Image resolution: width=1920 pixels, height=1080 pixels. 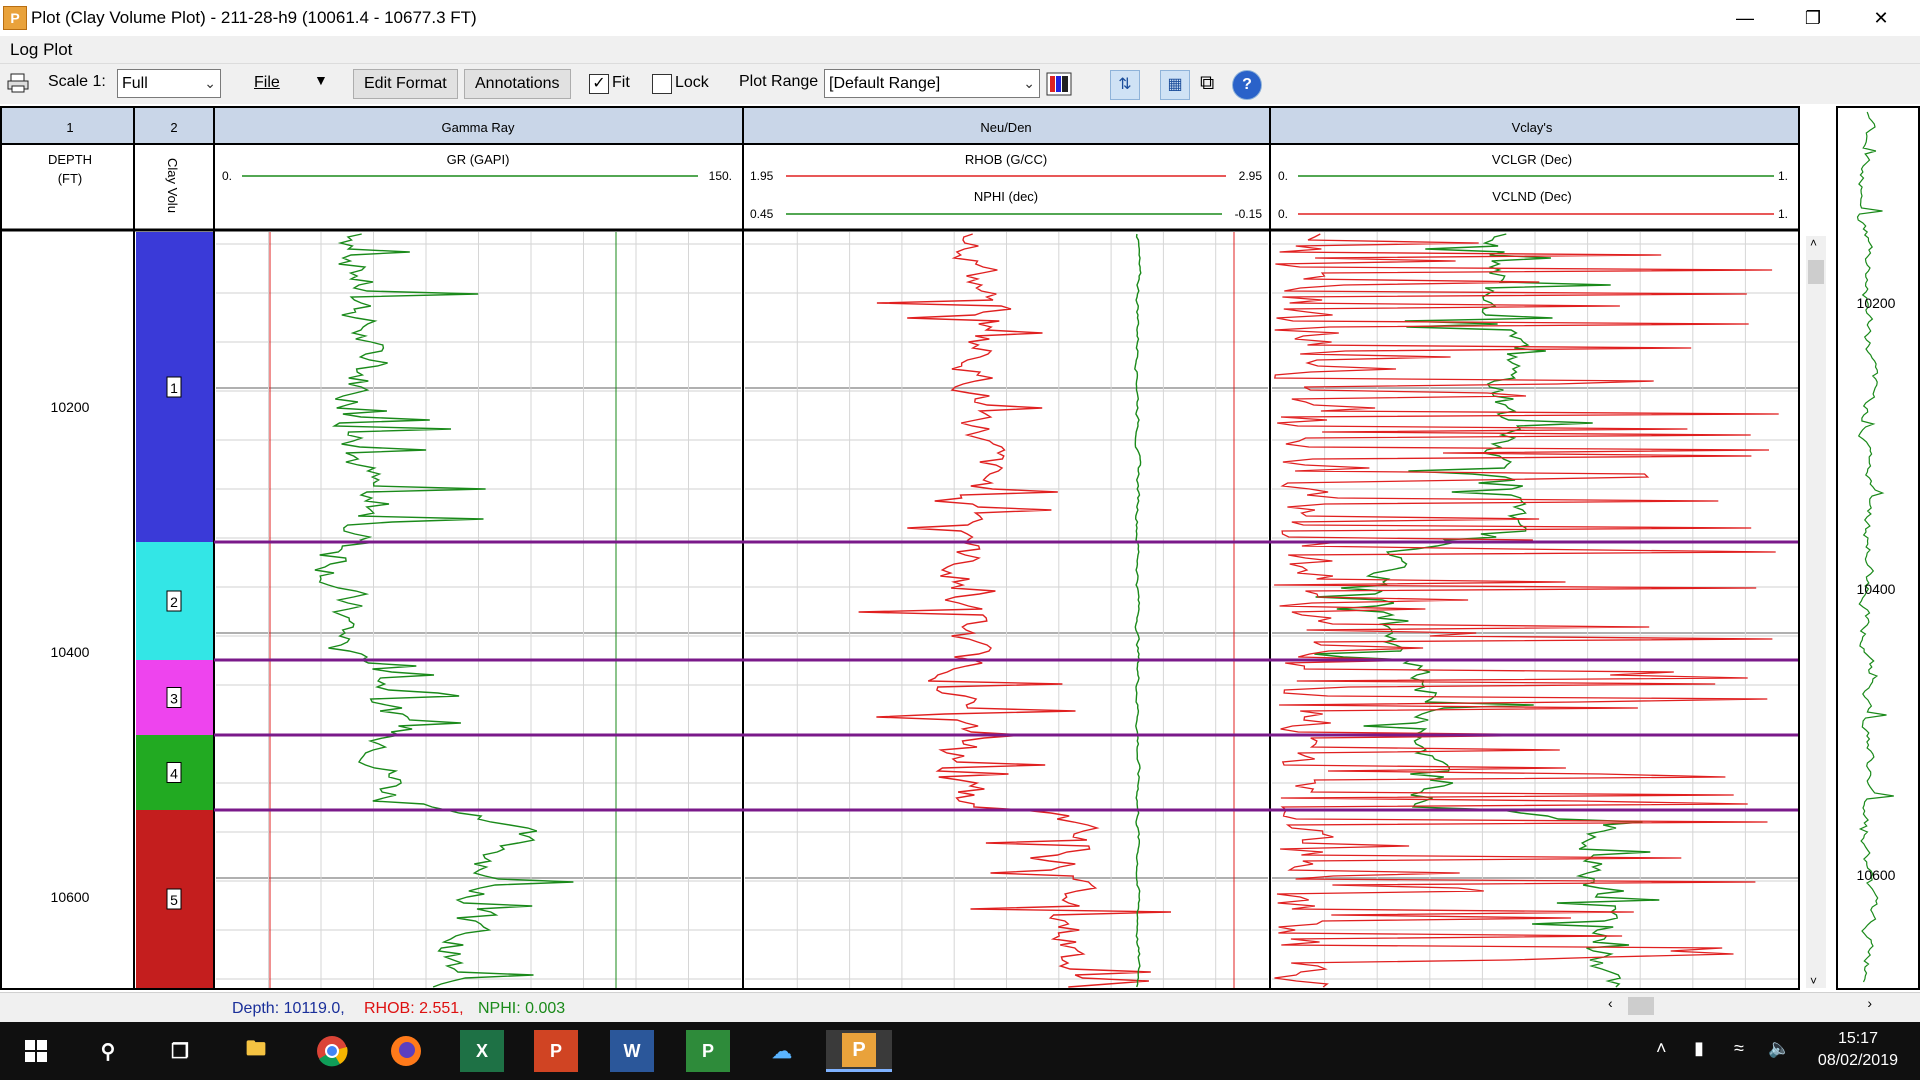 What do you see at coordinates (332, 1051) in the screenshot?
I see `chrome-icon` at bounding box center [332, 1051].